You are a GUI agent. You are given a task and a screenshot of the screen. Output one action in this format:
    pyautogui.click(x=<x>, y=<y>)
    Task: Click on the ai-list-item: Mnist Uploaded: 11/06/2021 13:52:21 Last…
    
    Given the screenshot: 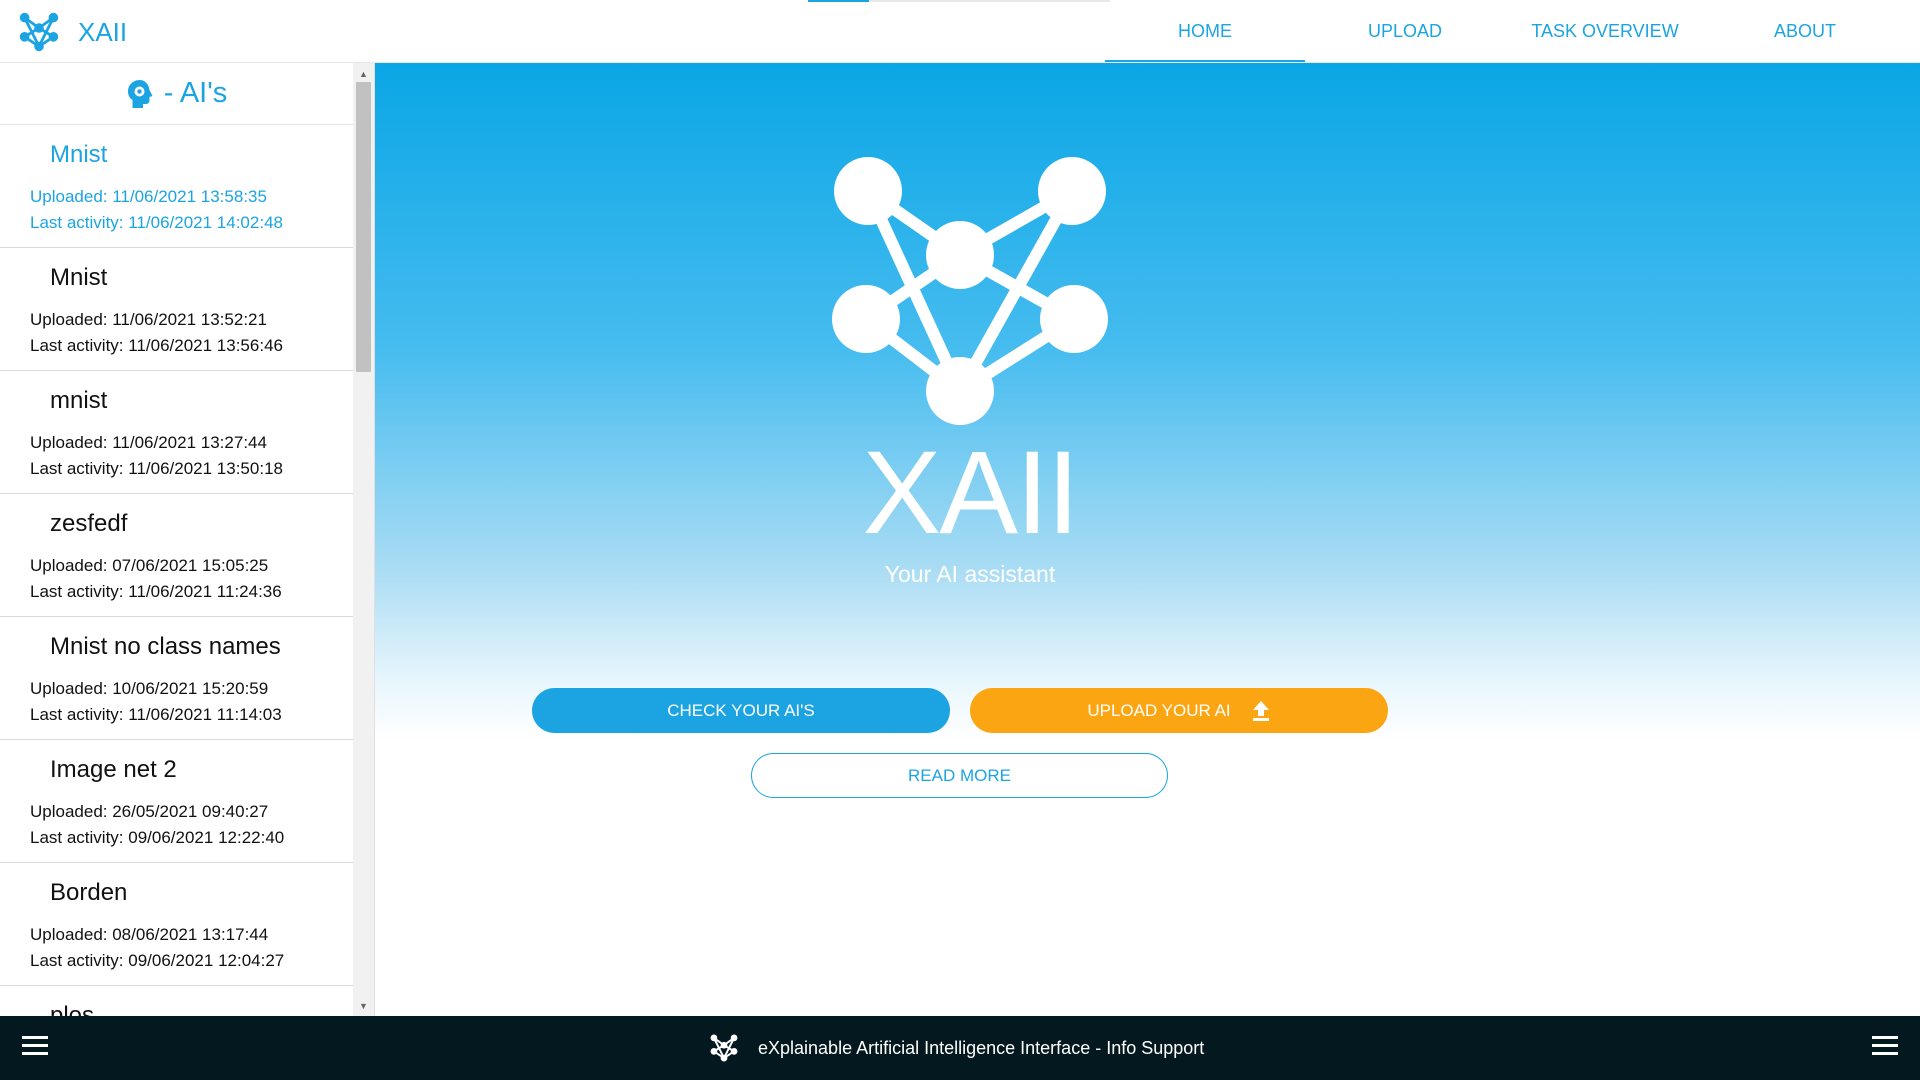 What is the action you would take?
    pyautogui.click(x=176, y=309)
    